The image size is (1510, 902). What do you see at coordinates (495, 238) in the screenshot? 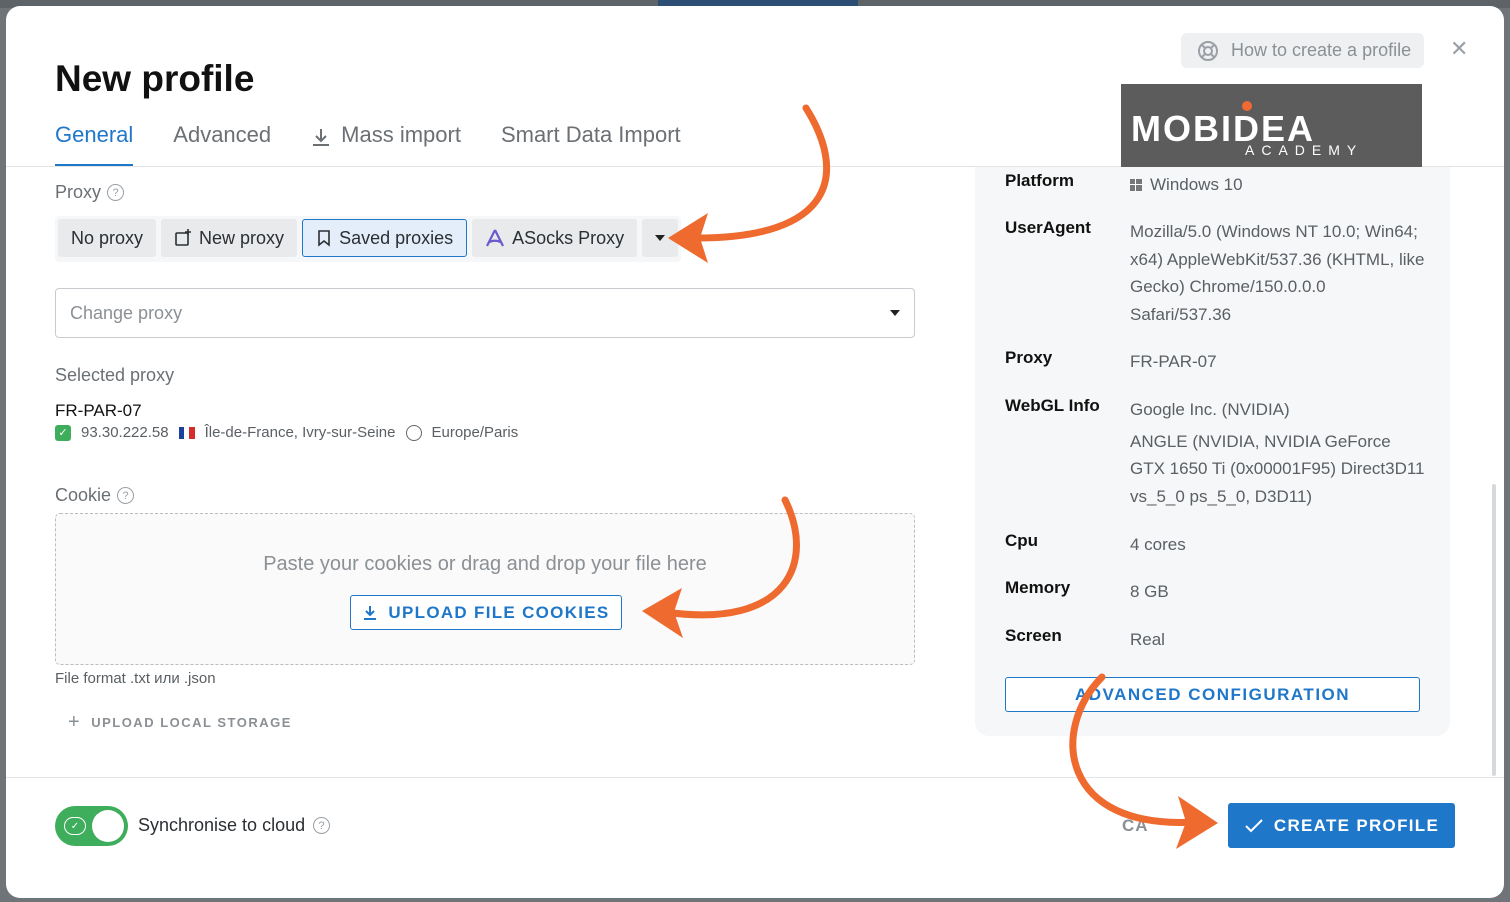
I see `asocks-icon` at bounding box center [495, 238].